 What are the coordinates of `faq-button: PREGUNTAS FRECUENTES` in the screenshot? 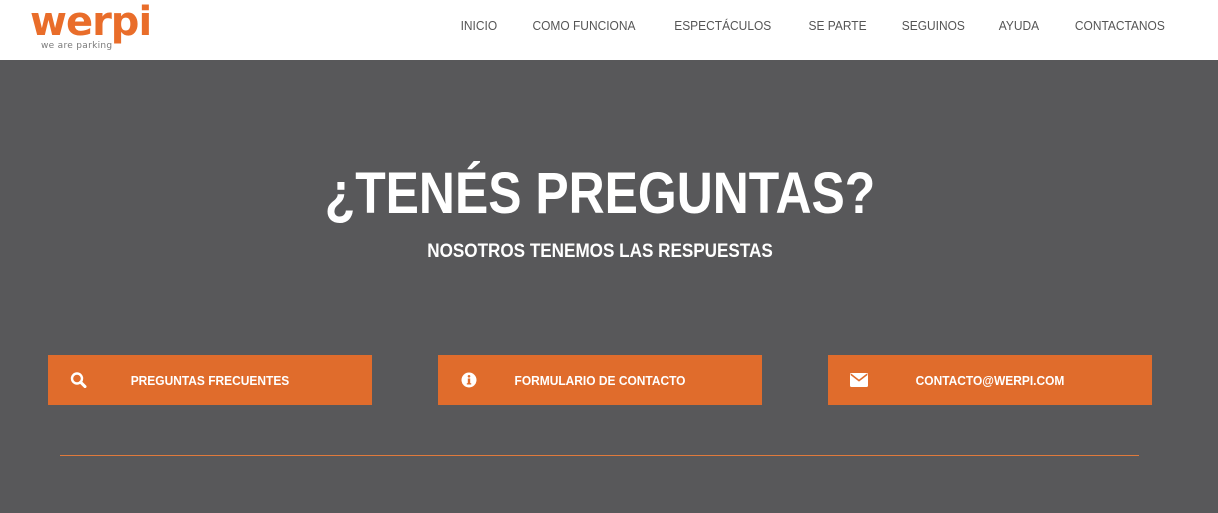 It's located at (210, 380).